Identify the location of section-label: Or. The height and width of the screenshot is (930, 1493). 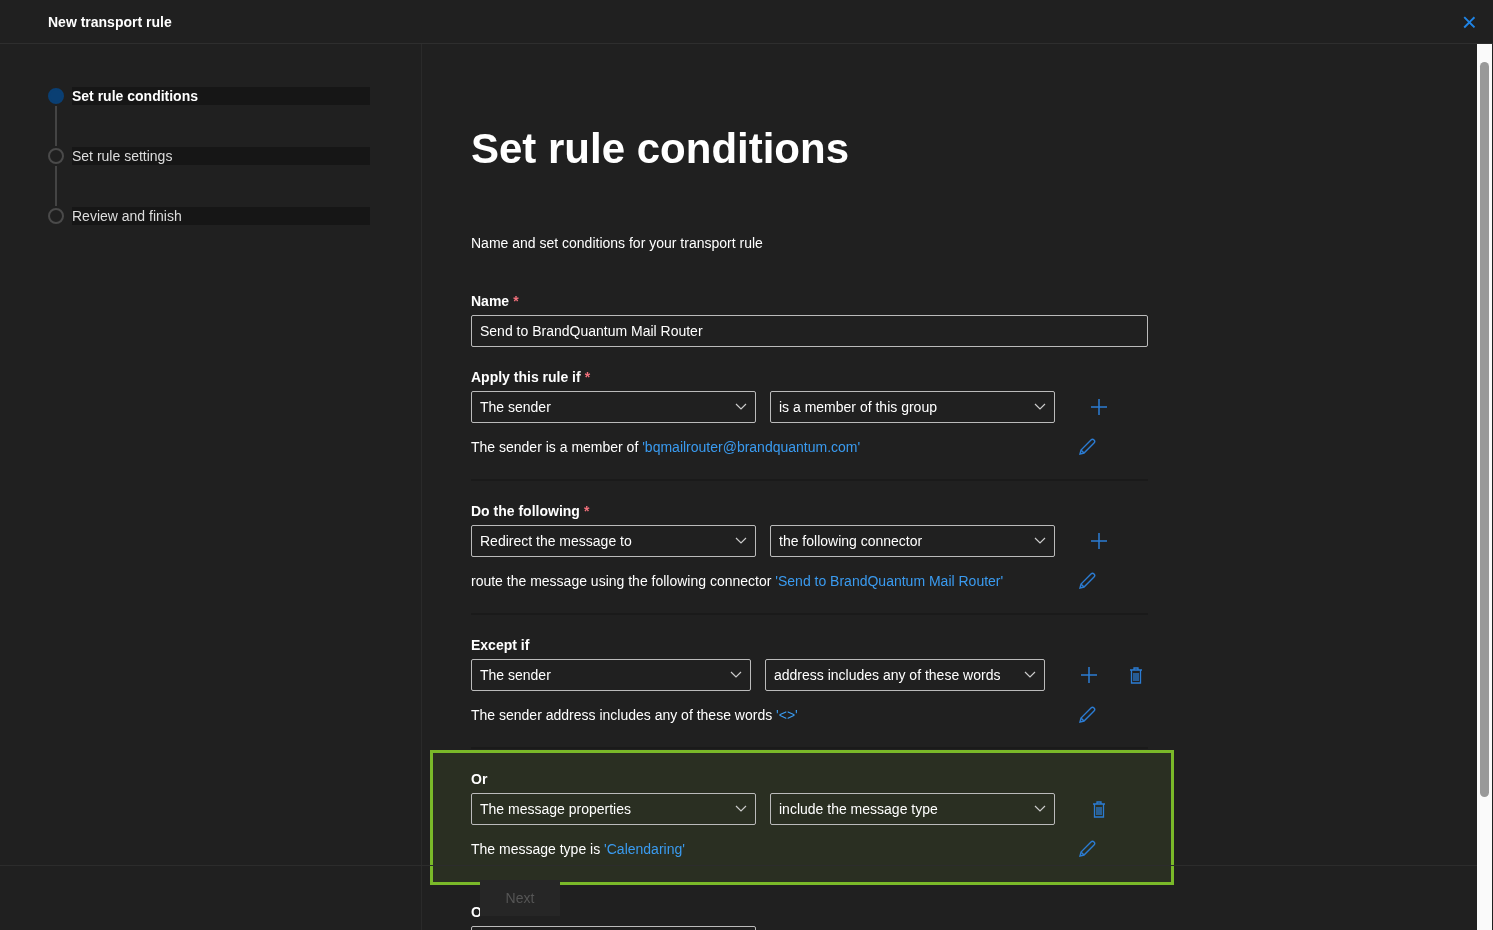
(480, 779).